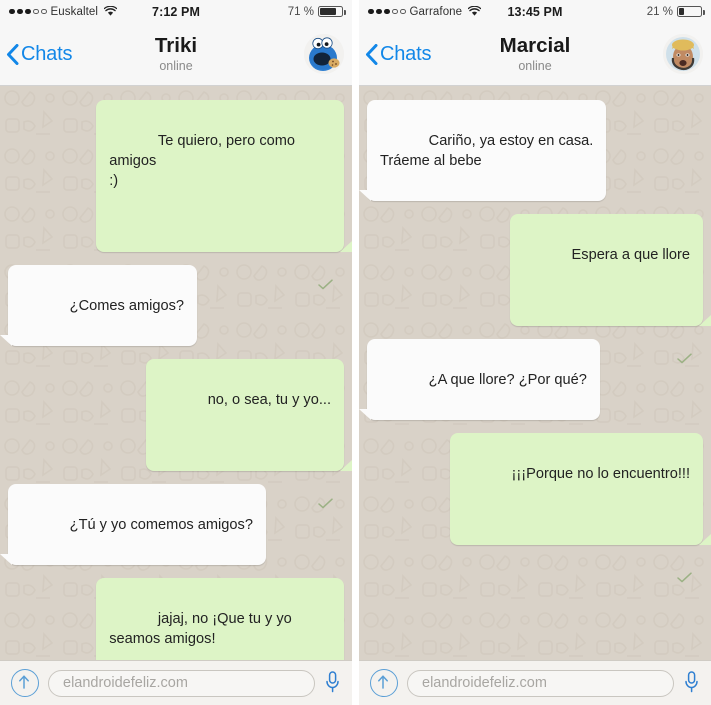 The height and width of the screenshot is (705, 711). What do you see at coordinates (535, 54) in the screenshot?
I see `nav-bar-right: Chats Marcial online` at bounding box center [535, 54].